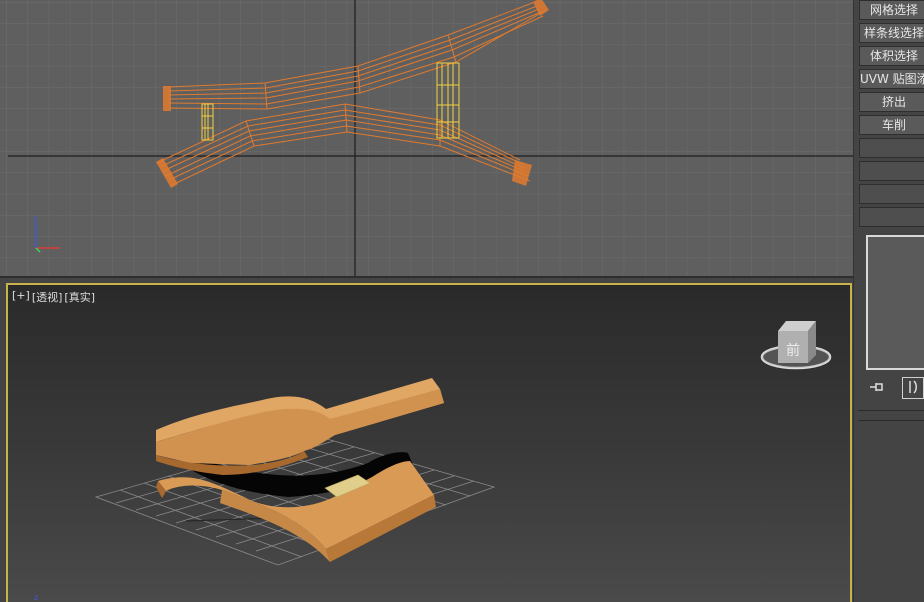  What do you see at coordinates (167, 98) in the screenshot?
I see `upper-end-cap` at bounding box center [167, 98].